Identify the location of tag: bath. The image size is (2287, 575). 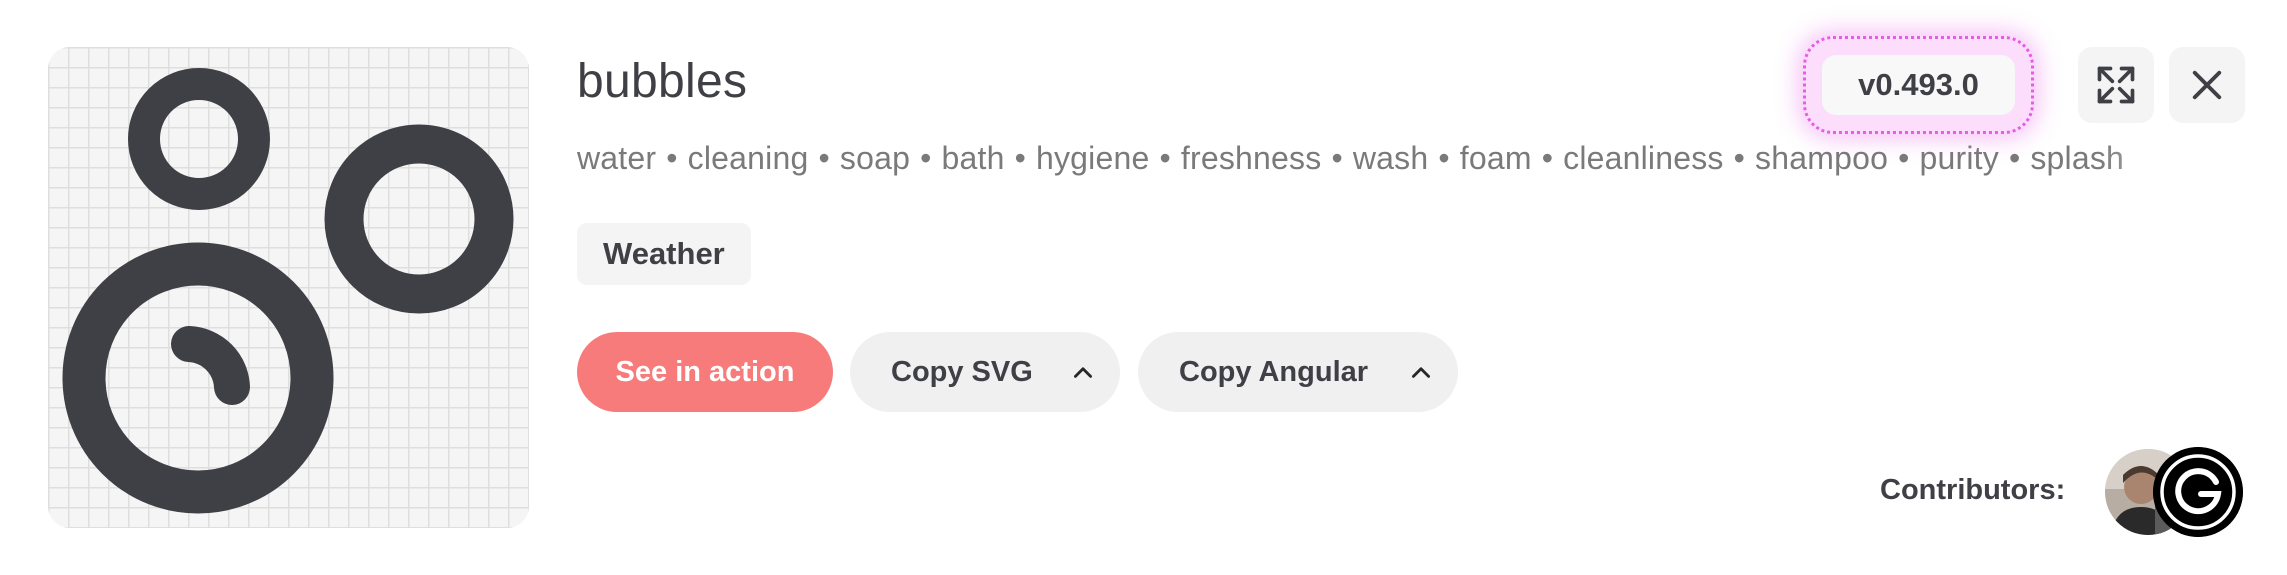
(972, 158).